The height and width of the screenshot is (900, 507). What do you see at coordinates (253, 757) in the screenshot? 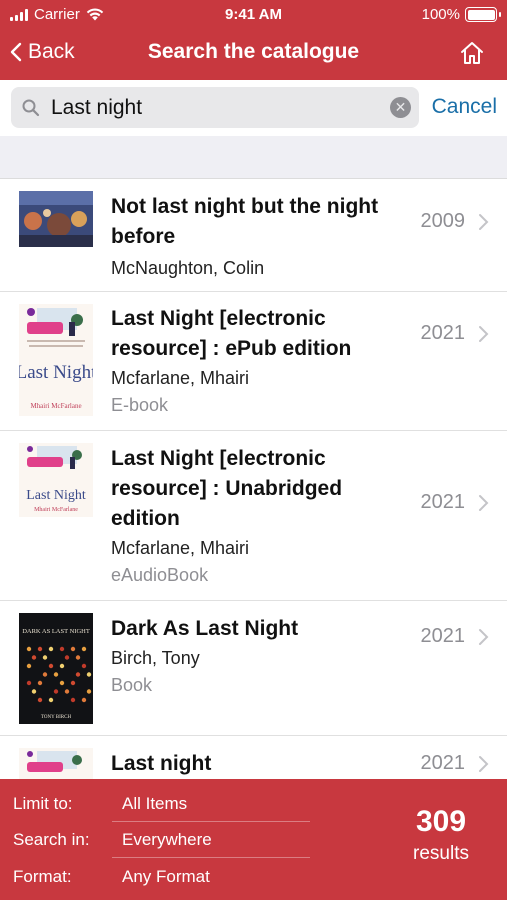
I see `result-row: Last night 2021` at bounding box center [253, 757].